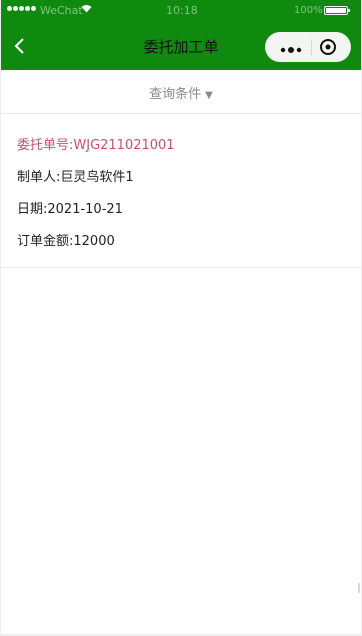 The height and width of the screenshot is (636, 362). What do you see at coordinates (308, 47) in the screenshot?
I see `mini-program-capsule` at bounding box center [308, 47].